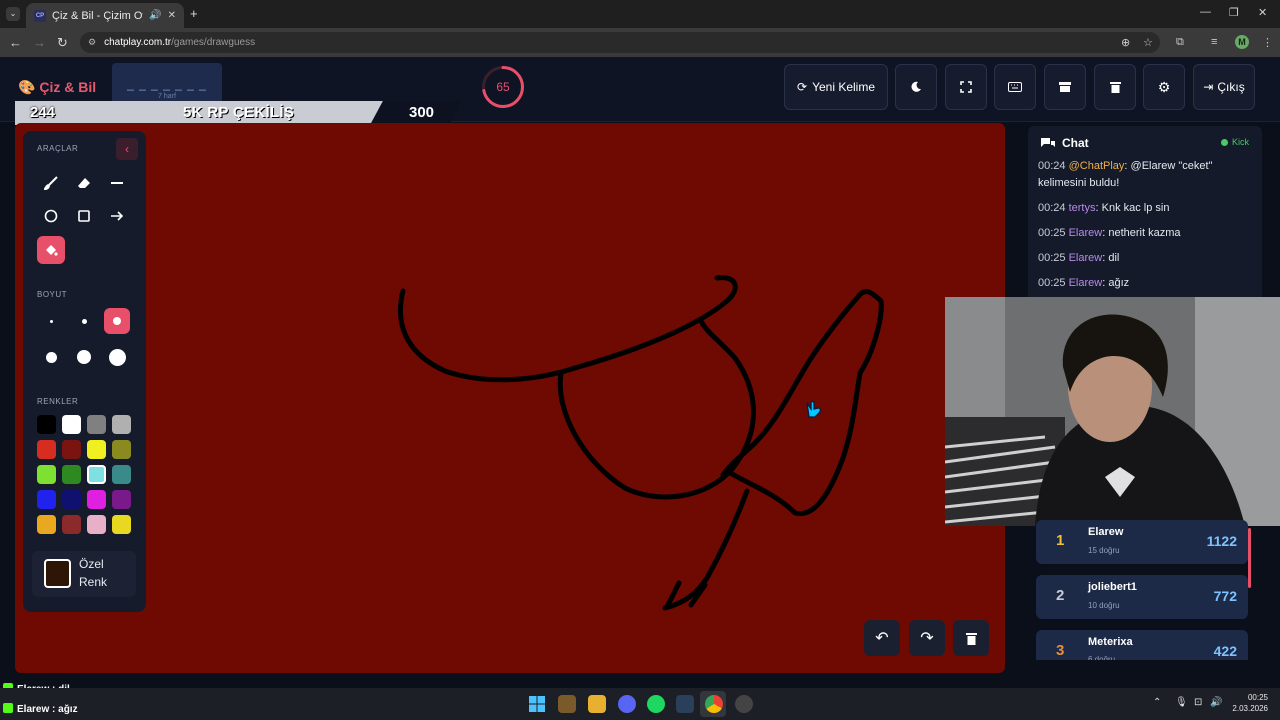  I want to click on gear-icon: ⚙, so click(1164, 86).